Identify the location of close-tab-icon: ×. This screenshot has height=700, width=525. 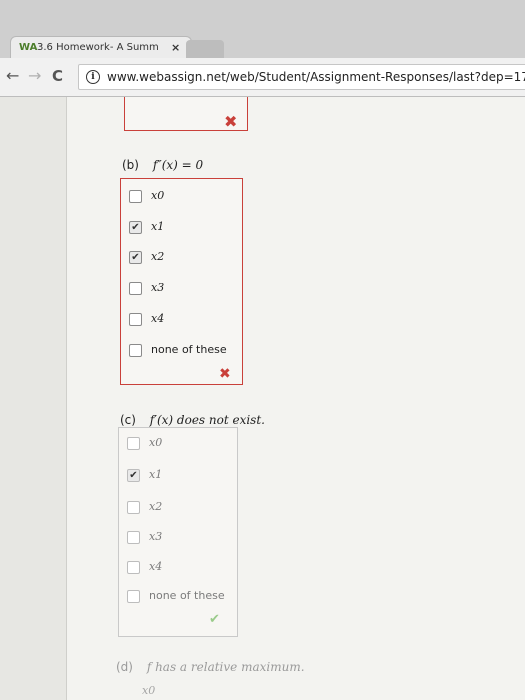
(175, 48).